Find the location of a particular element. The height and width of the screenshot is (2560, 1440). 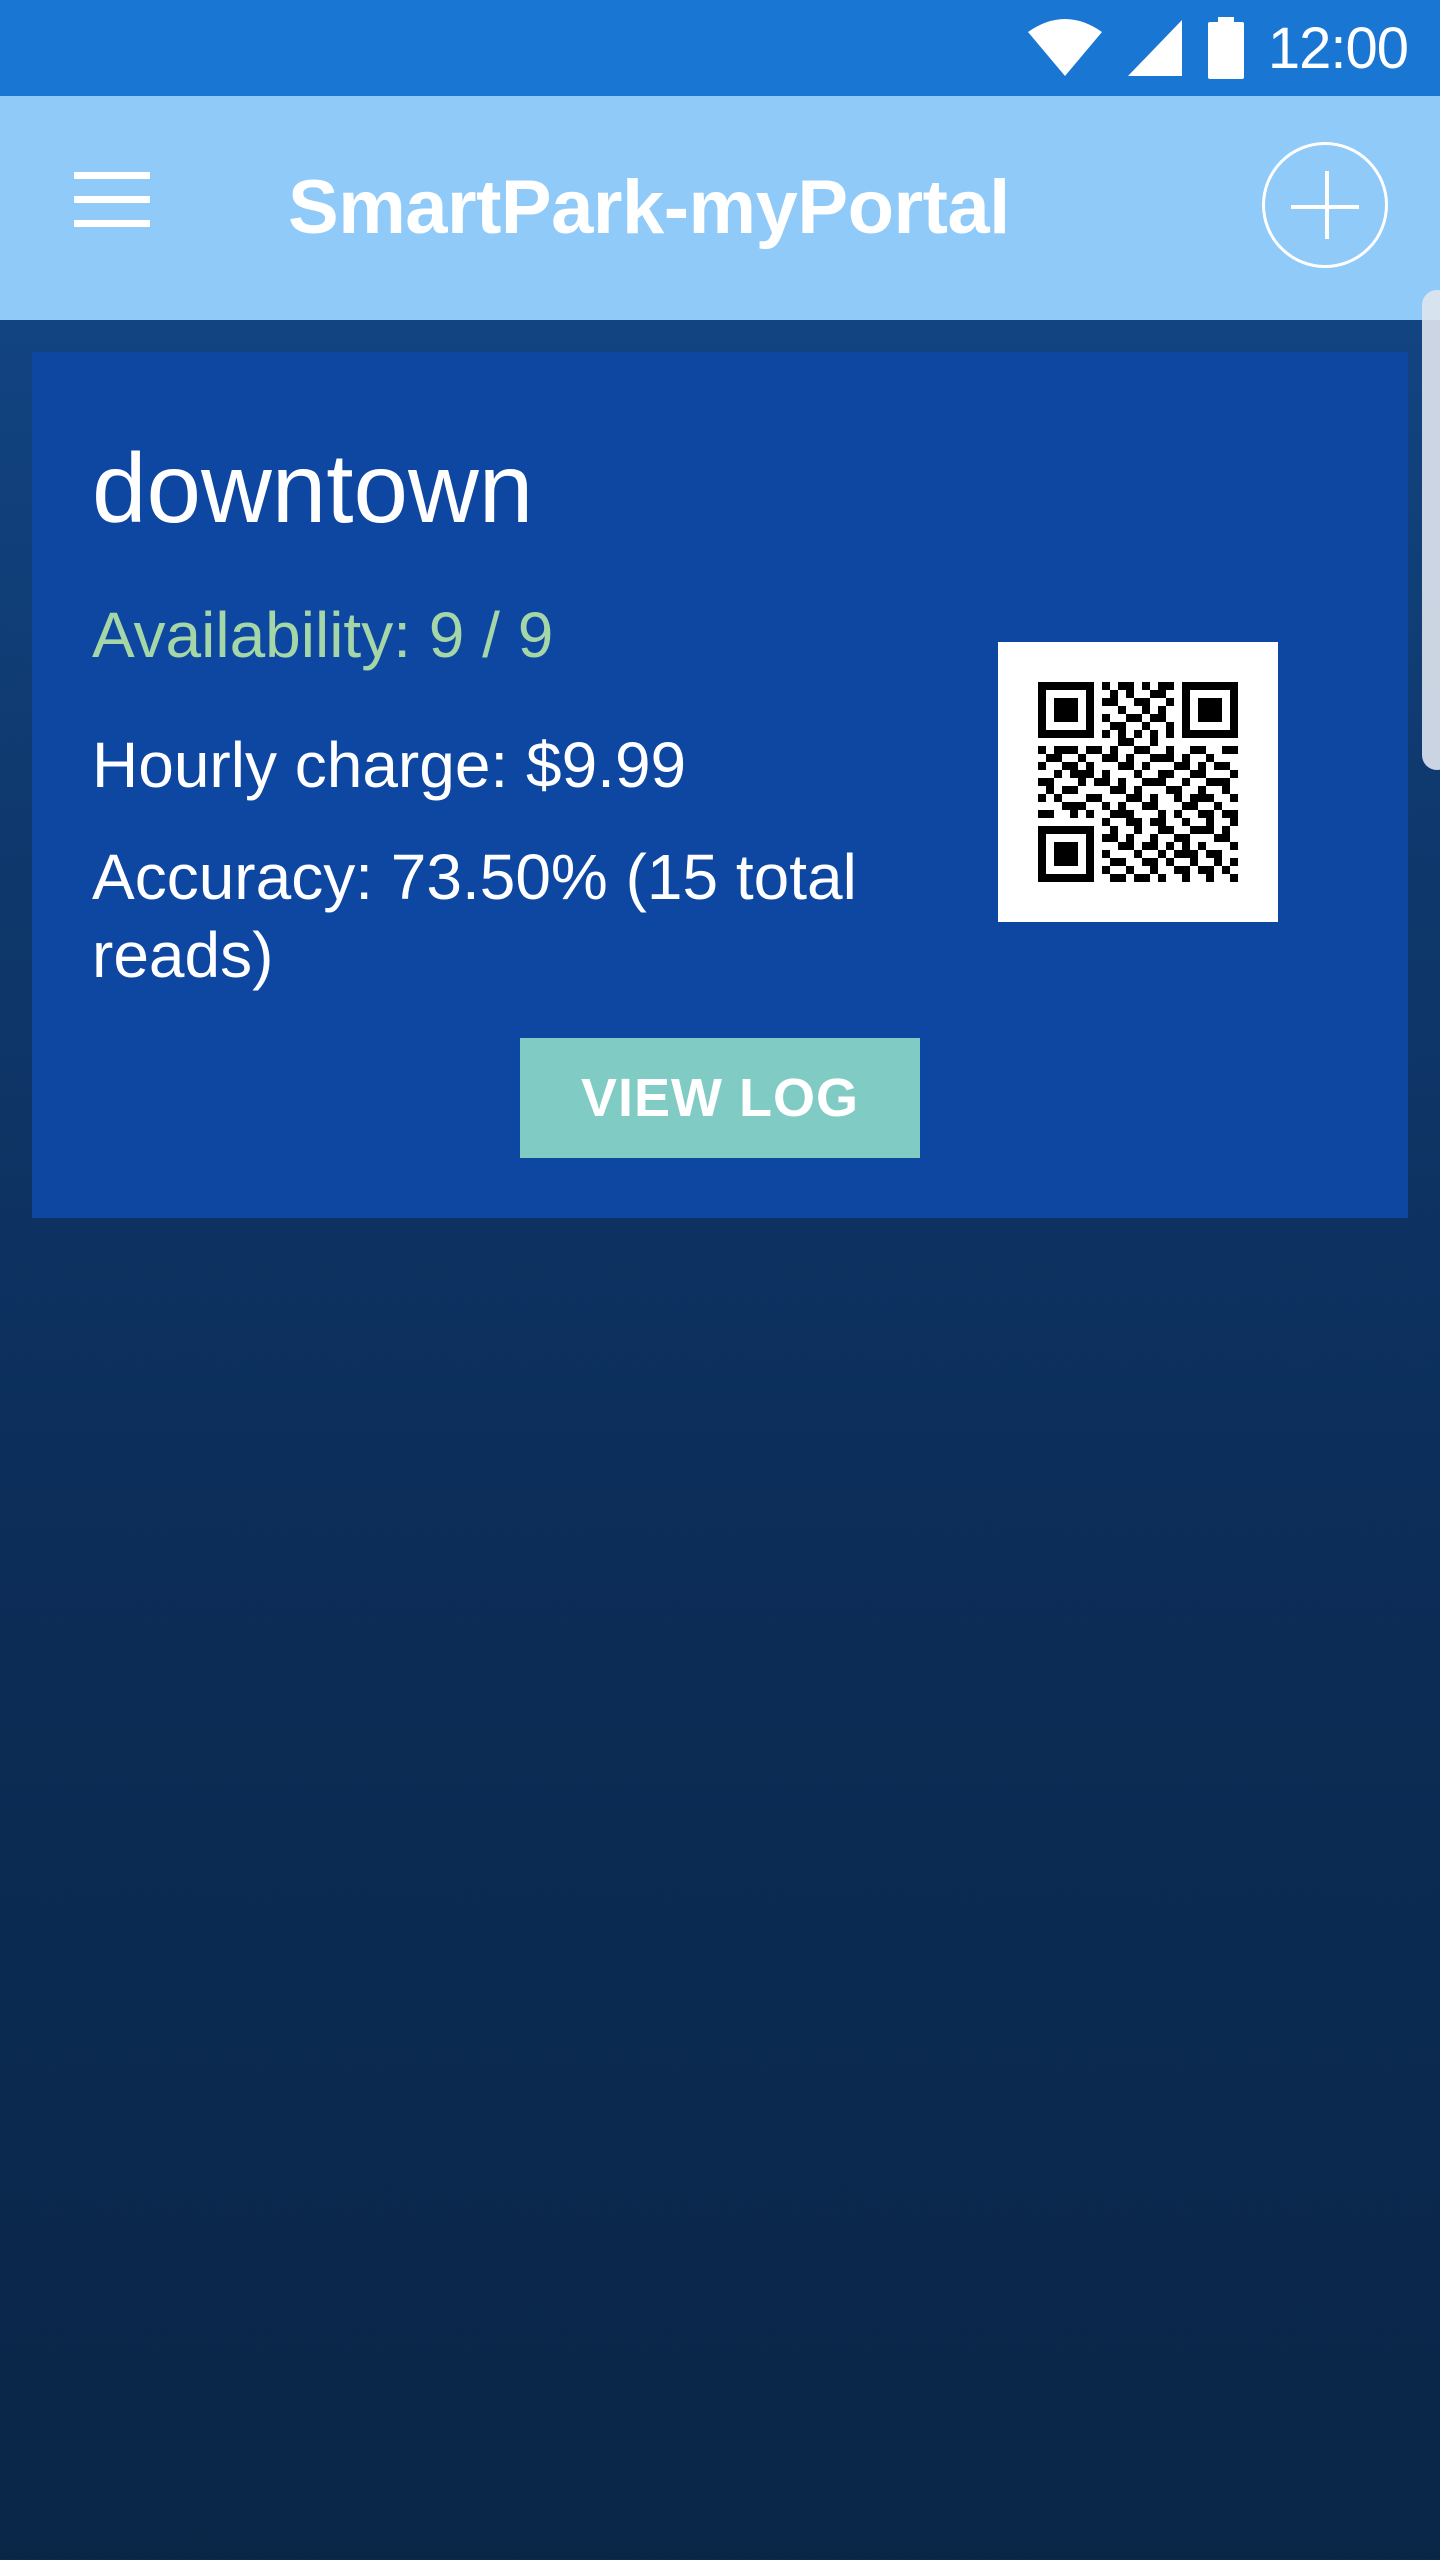

status-time: 12:00 is located at coordinates (1338, 48).